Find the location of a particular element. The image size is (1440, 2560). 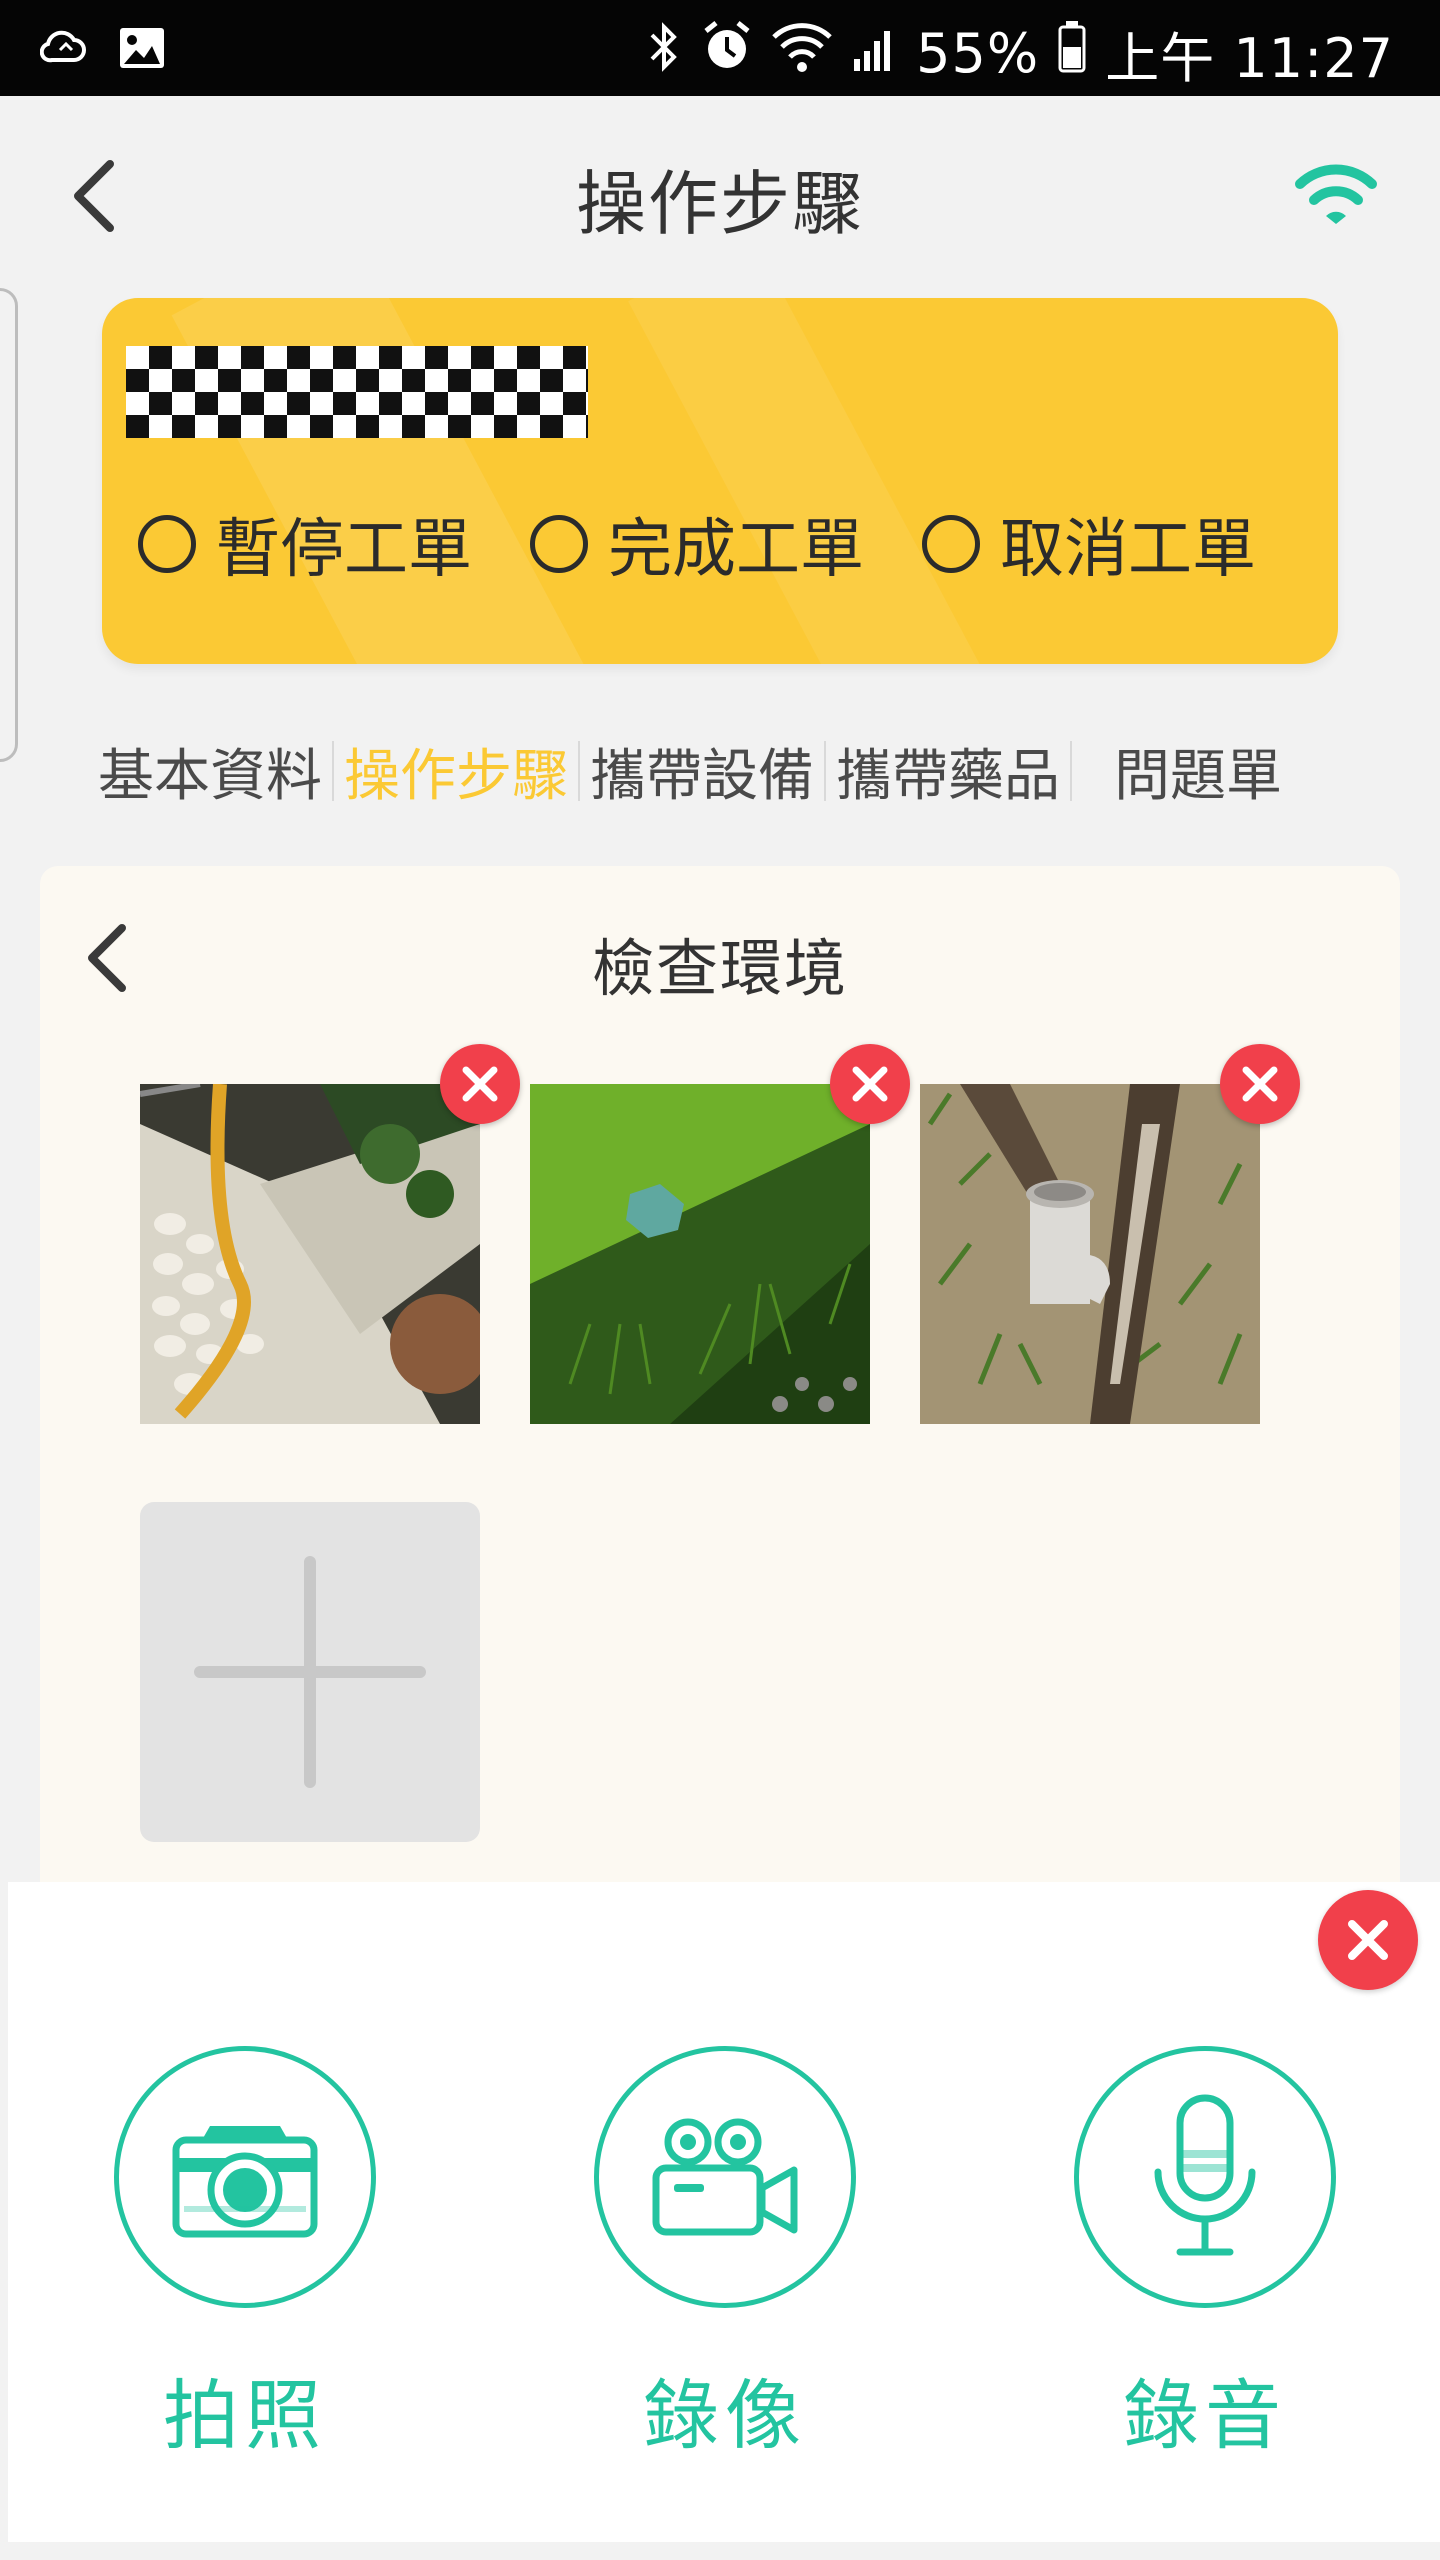

media-label: 錄像 is located at coordinates (725, 2415).